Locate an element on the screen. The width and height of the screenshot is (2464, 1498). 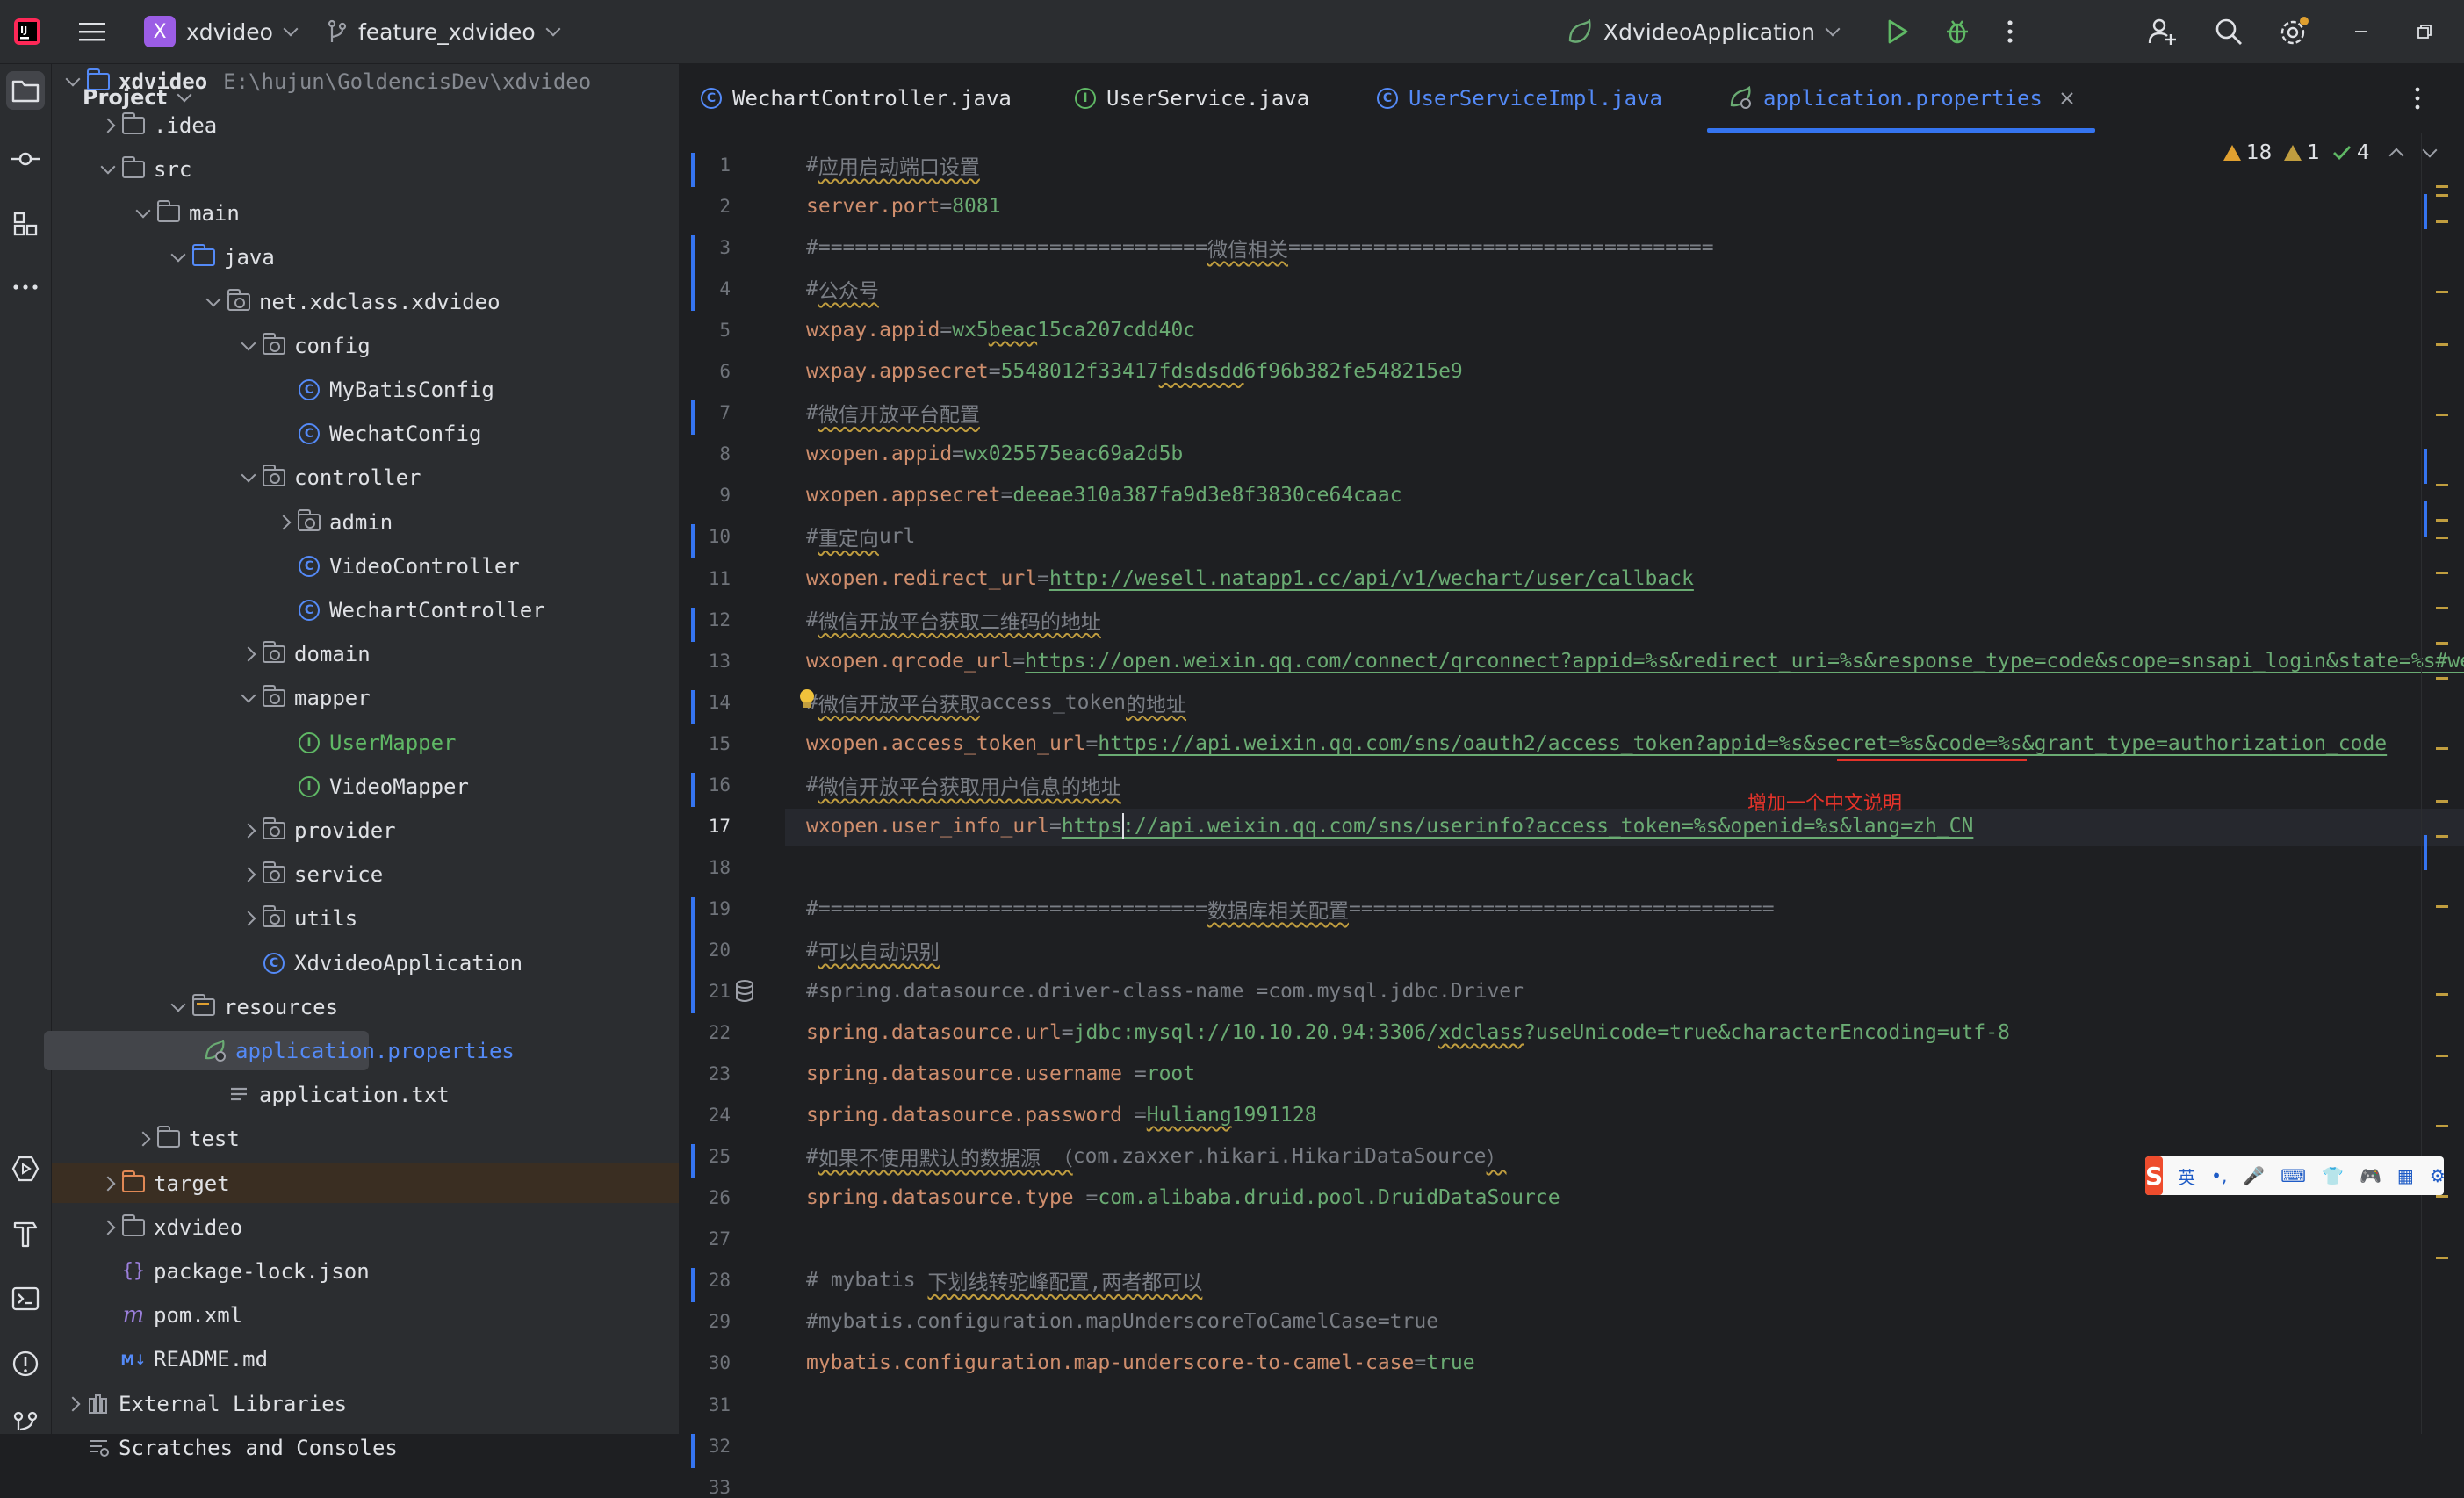
tree-node: src is located at coordinates (365, 169).